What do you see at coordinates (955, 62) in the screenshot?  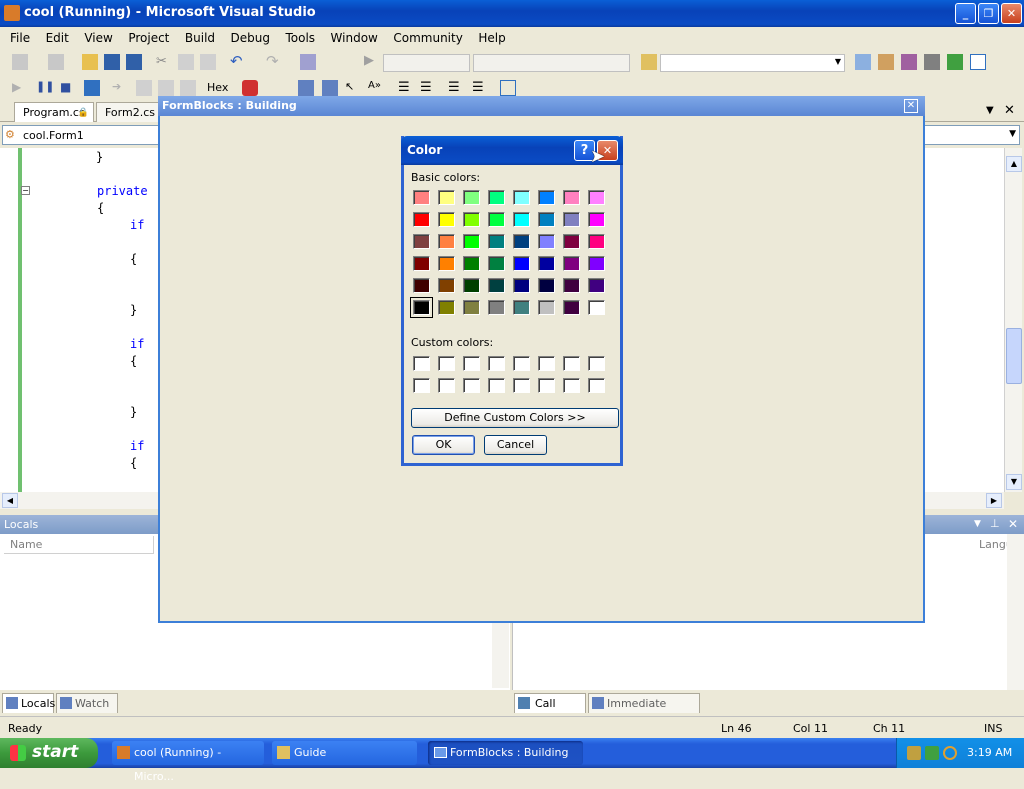 I see `start-page-icon` at bounding box center [955, 62].